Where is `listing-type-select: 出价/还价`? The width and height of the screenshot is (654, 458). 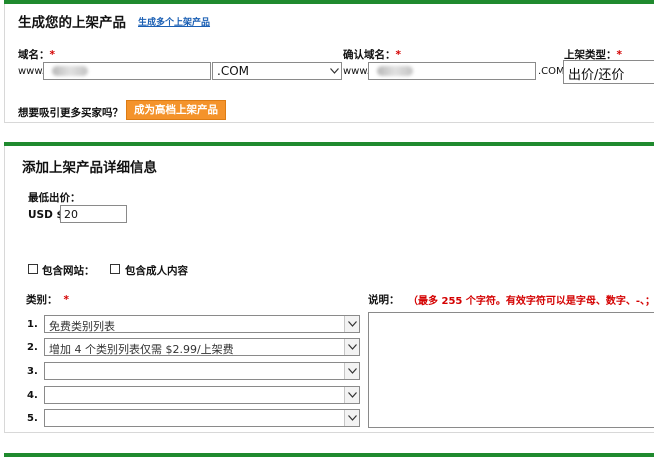 listing-type-select: 出价/还价 is located at coordinates (608, 72).